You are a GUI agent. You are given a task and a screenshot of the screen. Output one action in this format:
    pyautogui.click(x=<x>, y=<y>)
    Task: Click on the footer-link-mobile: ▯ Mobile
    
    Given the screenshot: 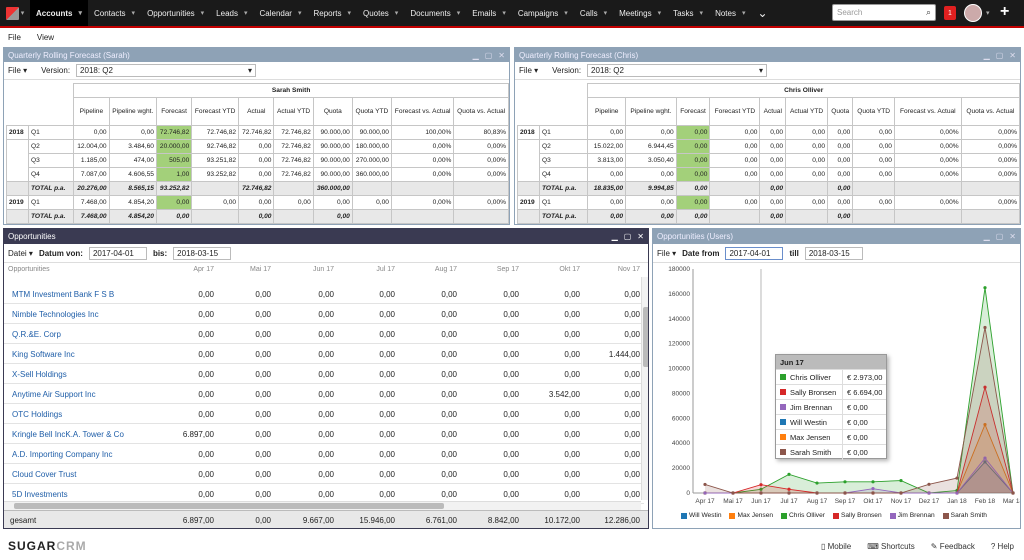 What is the action you would take?
    pyautogui.click(x=836, y=546)
    